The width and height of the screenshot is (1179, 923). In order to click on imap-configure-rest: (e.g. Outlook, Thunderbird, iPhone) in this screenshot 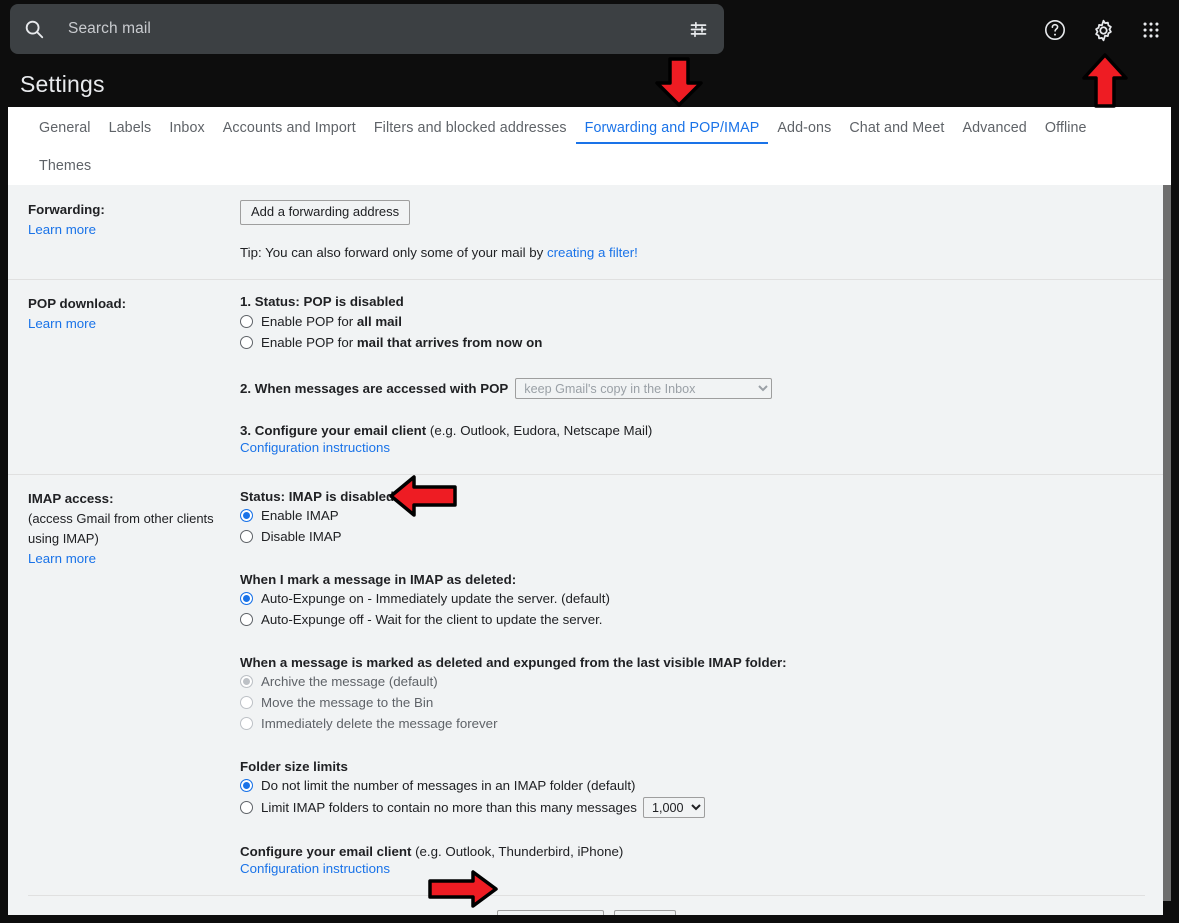, I will do `click(519, 851)`.